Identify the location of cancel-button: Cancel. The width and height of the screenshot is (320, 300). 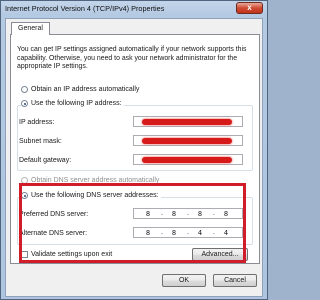
(235, 280).